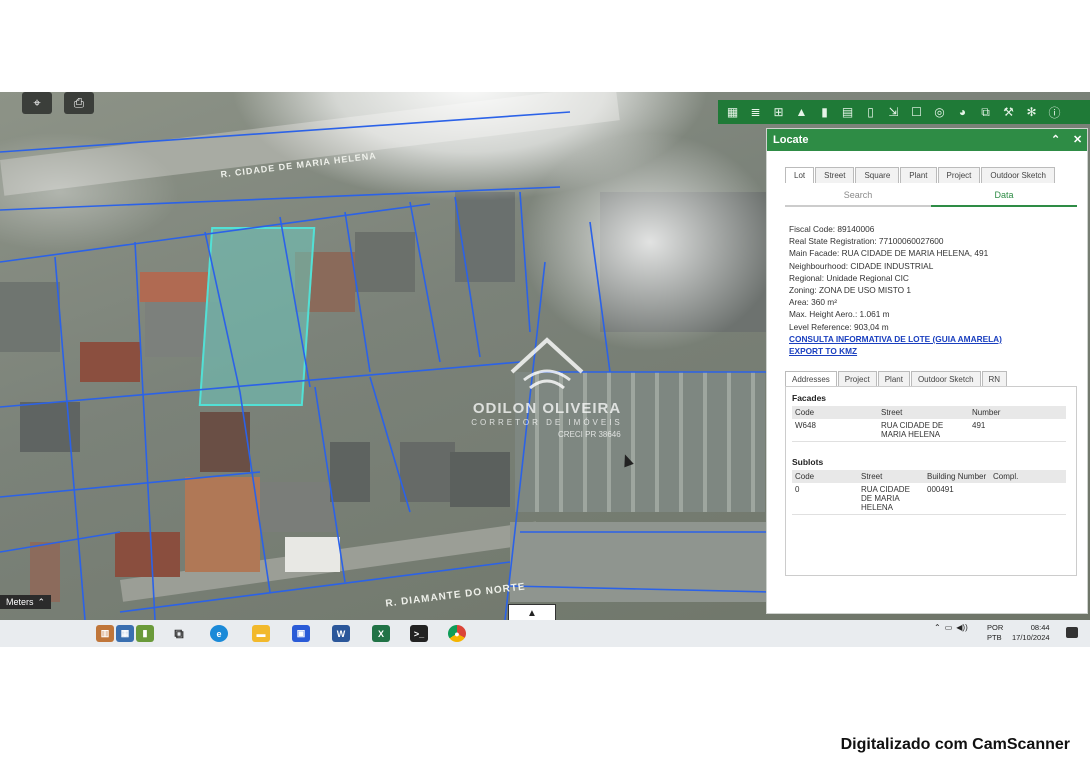 The width and height of the screenshot is (1090, 770). I want to click on field-max-height: Max. Height Aero.: 1.061 m, so click(839, 314).